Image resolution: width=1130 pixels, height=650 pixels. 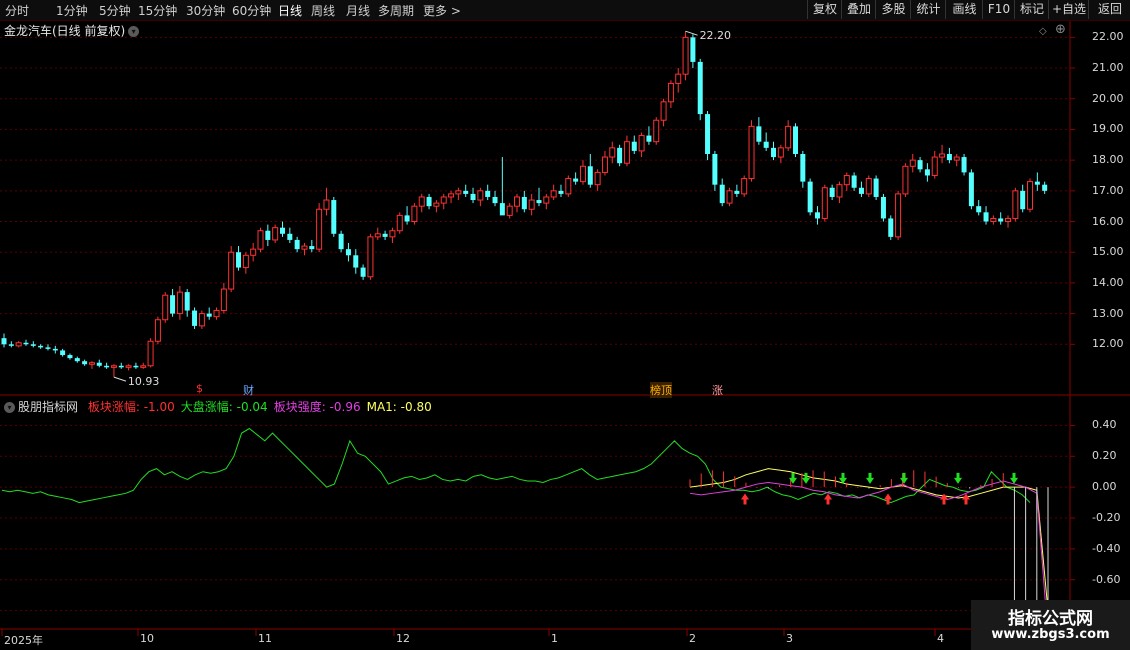 What do you see at coordinates (1108, 98) in the screenshot?
I see `price-axis-label: 20.00` at bounding box center [1108, 98].